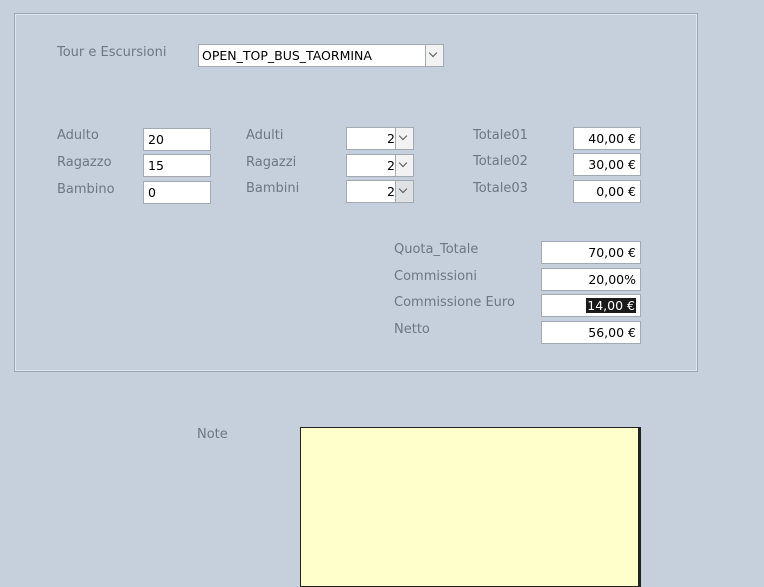  I want to click on netto-field: 56,00 €, so click(591, 332).